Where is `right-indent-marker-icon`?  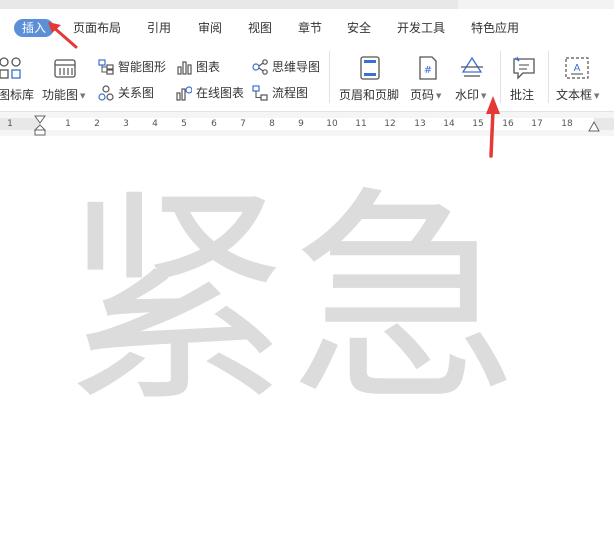 right-indent-marker-icon is located at coordinates (594, 127).